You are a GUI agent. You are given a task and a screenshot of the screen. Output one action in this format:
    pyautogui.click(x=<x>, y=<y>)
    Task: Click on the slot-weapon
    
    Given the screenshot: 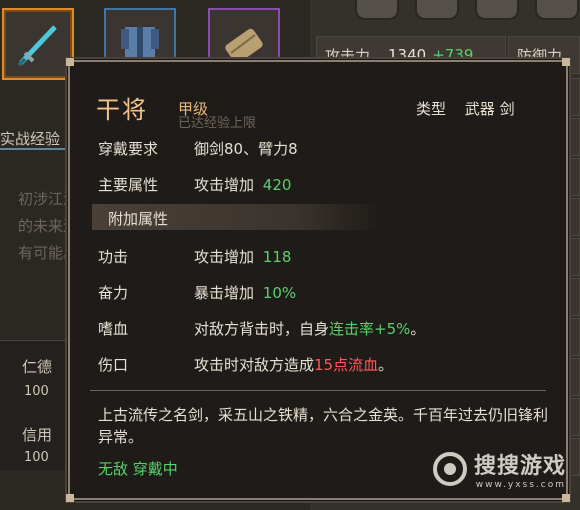 What is the action you would take?
    pyautogui.click(x=38, y=44)
    